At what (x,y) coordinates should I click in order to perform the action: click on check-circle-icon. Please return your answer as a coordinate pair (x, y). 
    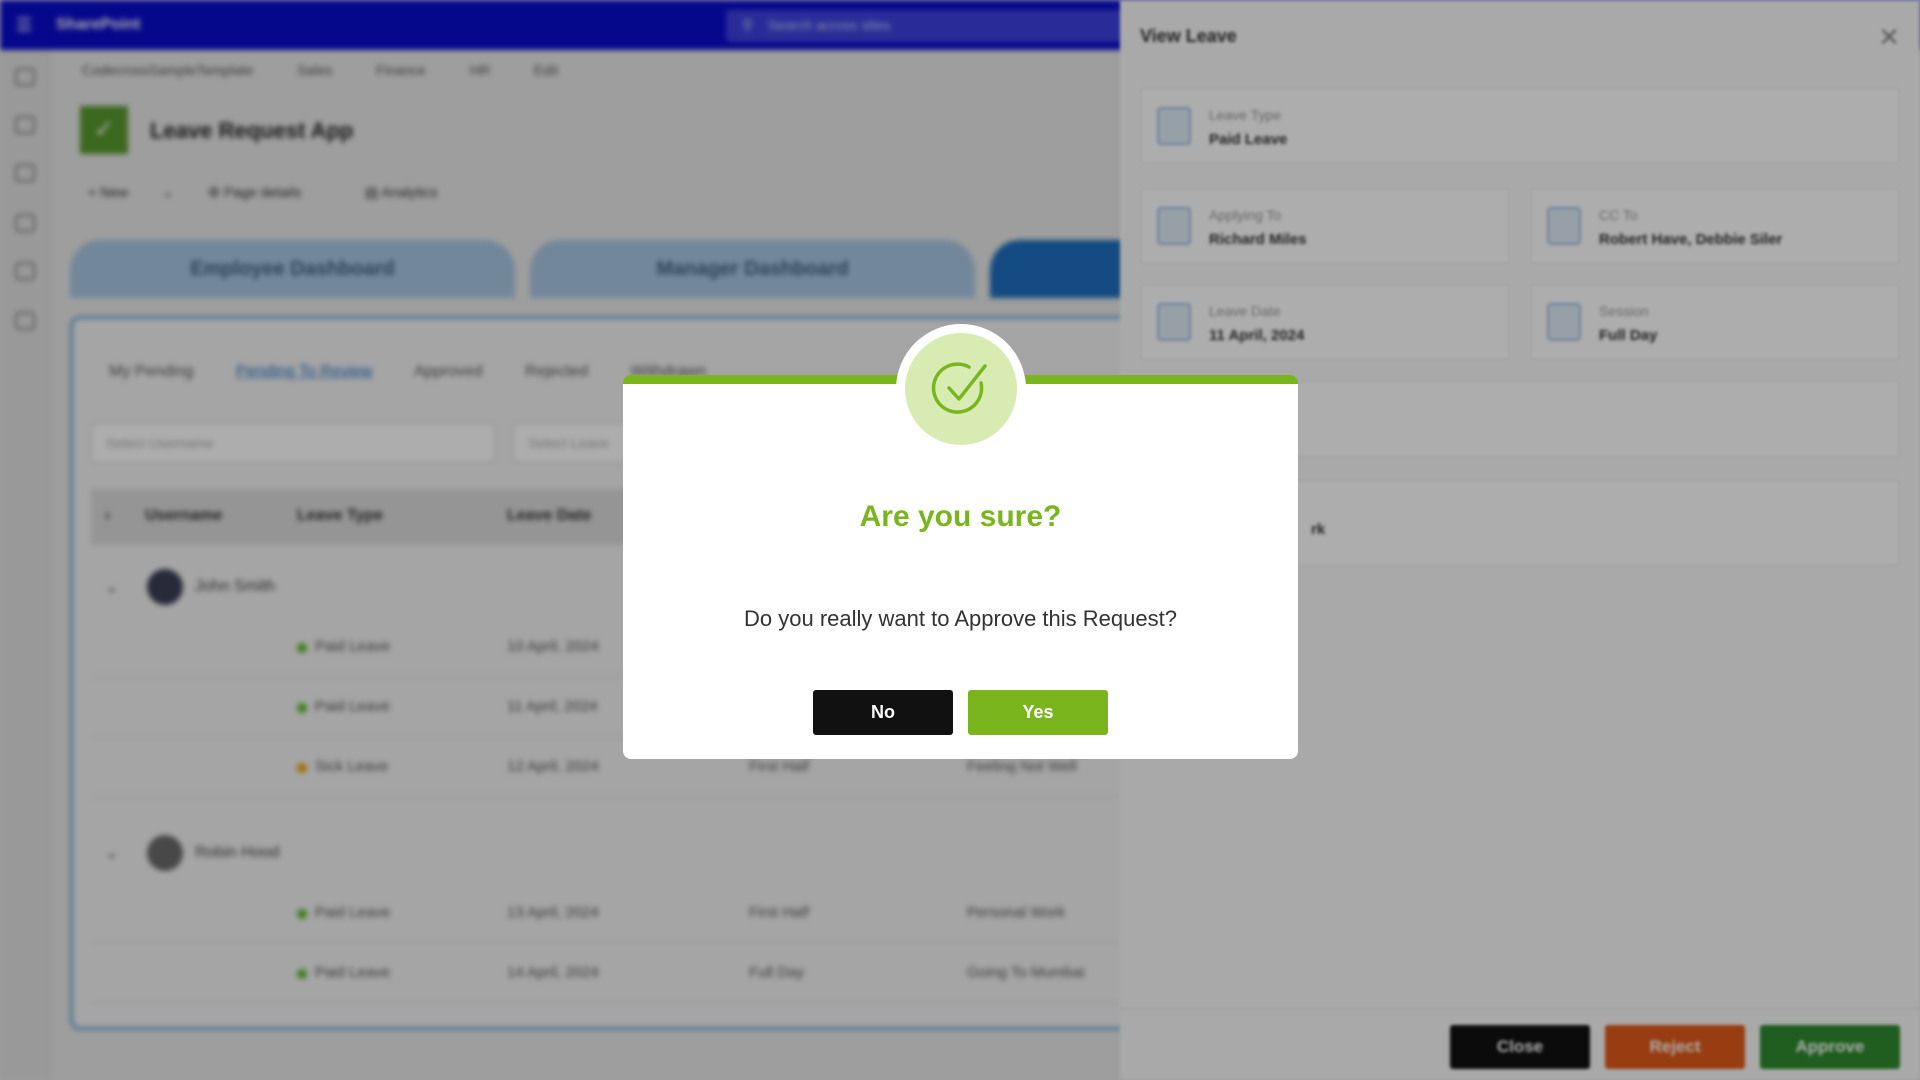
    Looking at the image, I should click on (961, 389).